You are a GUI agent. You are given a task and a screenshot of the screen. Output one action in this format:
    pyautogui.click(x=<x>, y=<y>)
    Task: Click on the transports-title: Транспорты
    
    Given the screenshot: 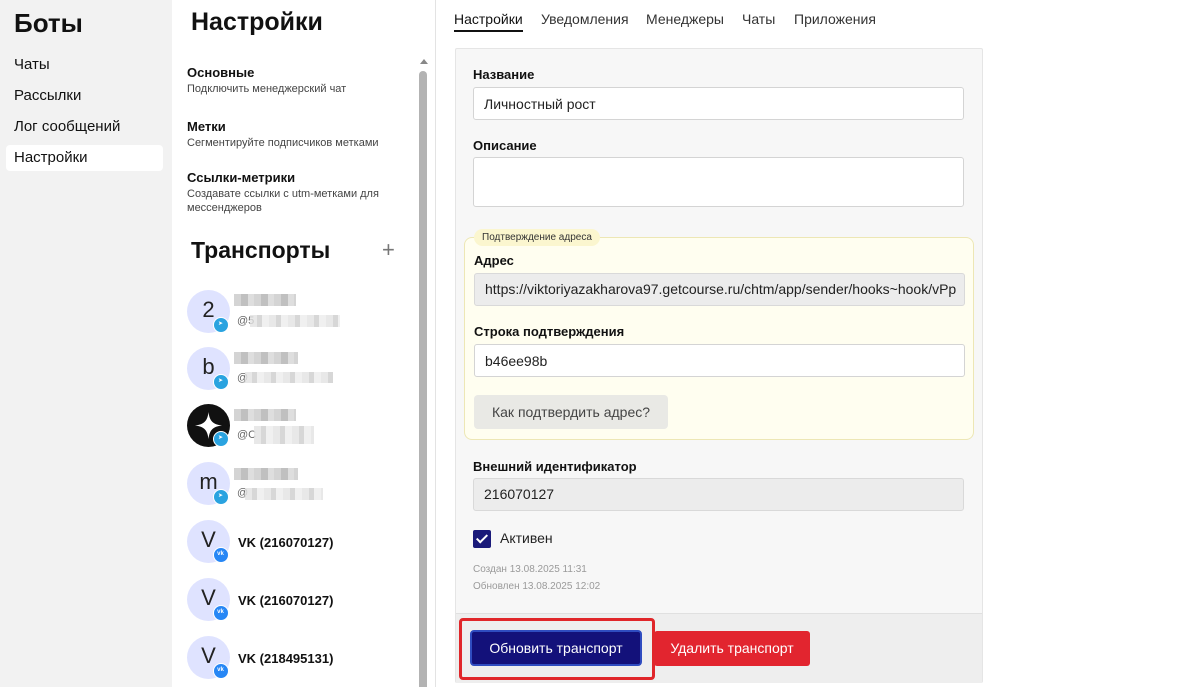 What is the action you would take?
    pyautogui.click(x=261, y=250)
    